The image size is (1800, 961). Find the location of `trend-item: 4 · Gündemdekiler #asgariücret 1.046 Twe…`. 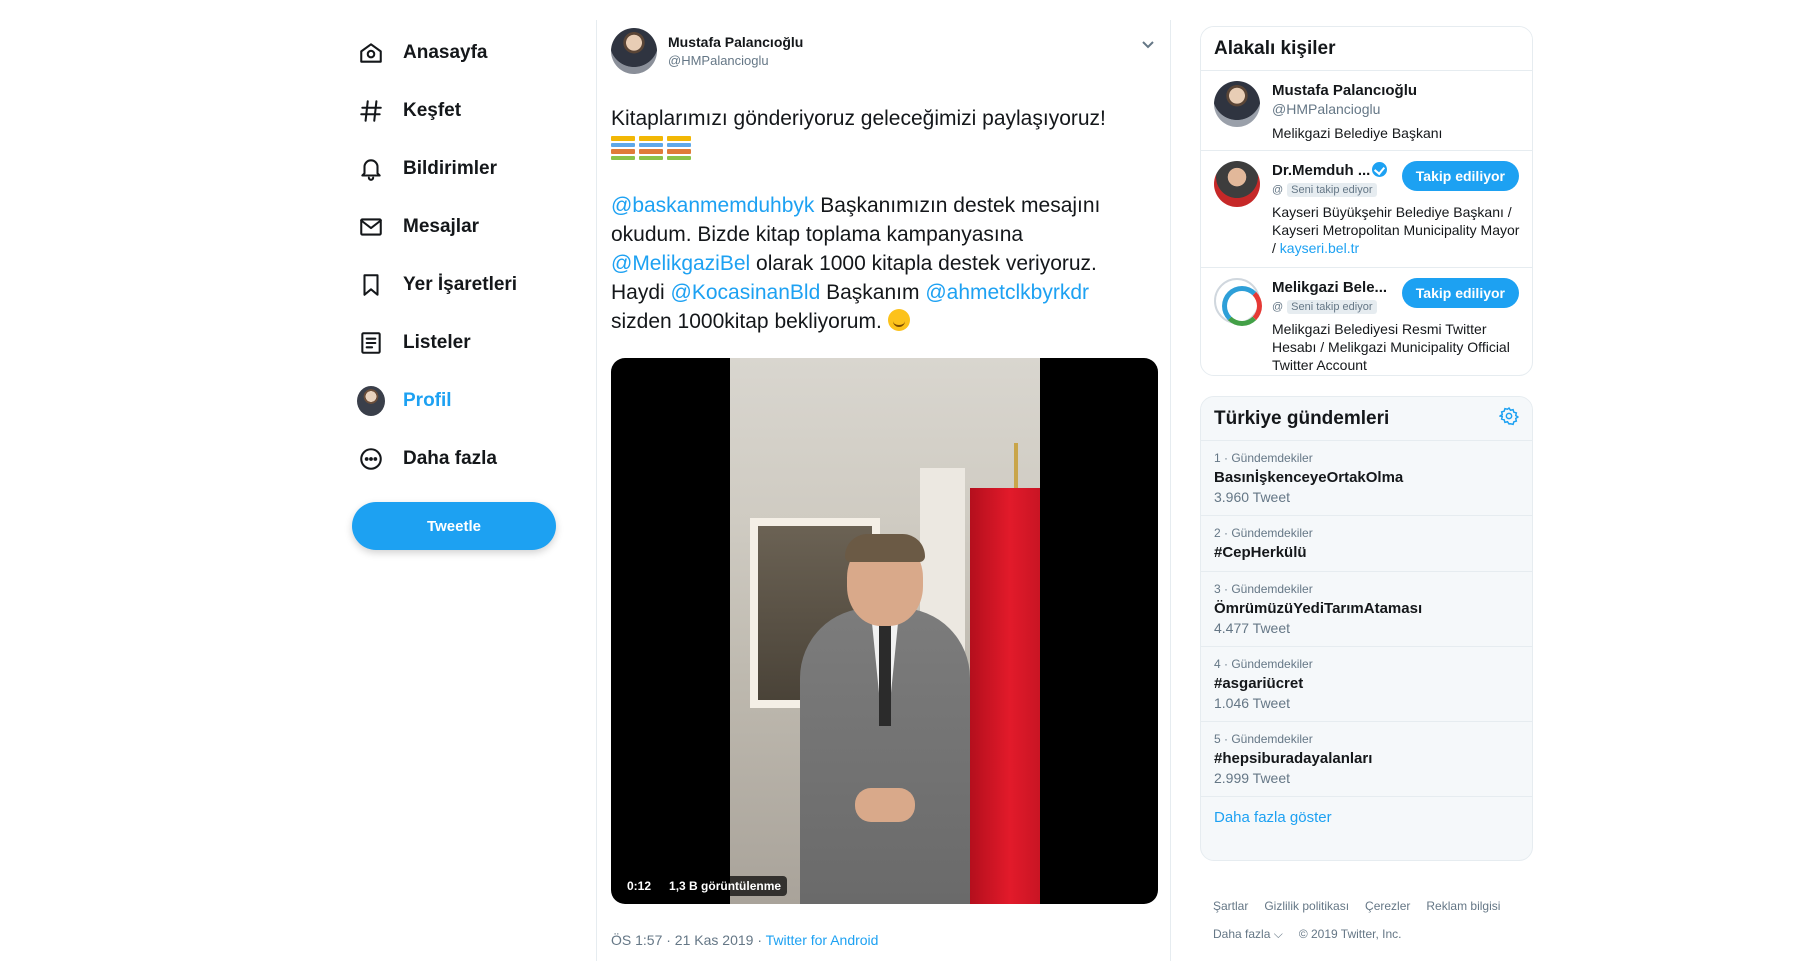

trend-item: 4 · Gündemdekiler #asgariücret 1.046 Twe… is located at coordinates (1366, 684).